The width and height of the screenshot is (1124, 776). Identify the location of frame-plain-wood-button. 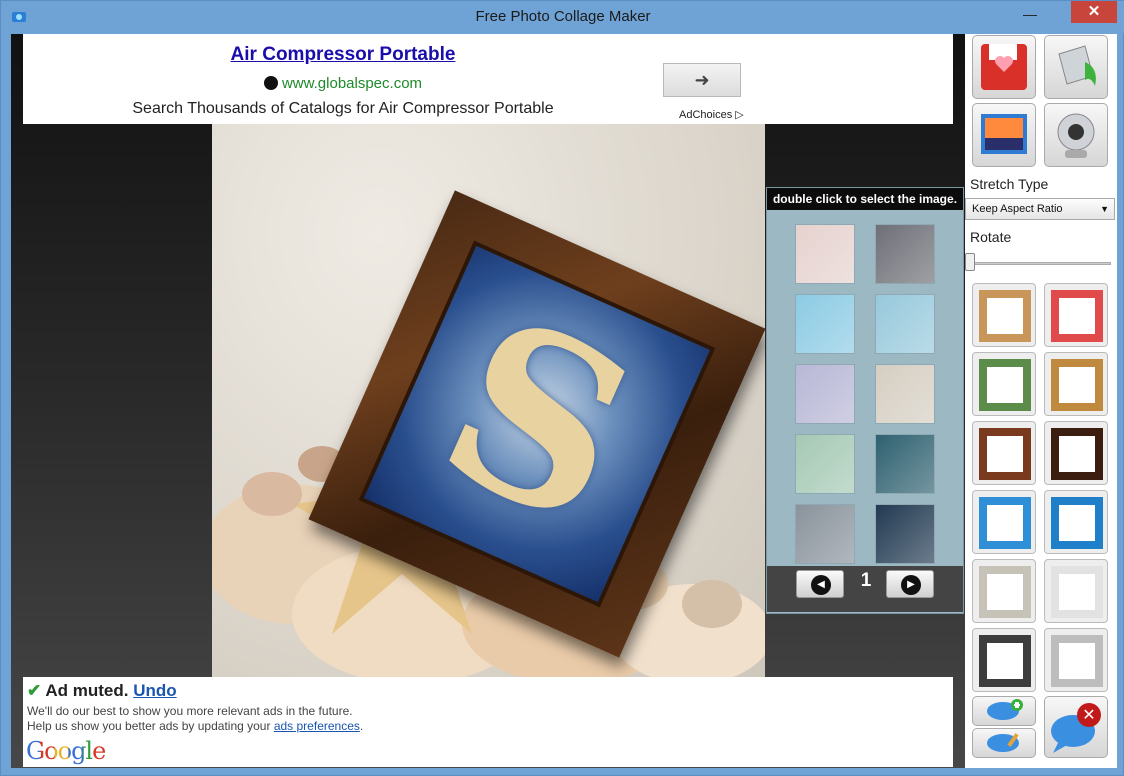
(1004, 315).